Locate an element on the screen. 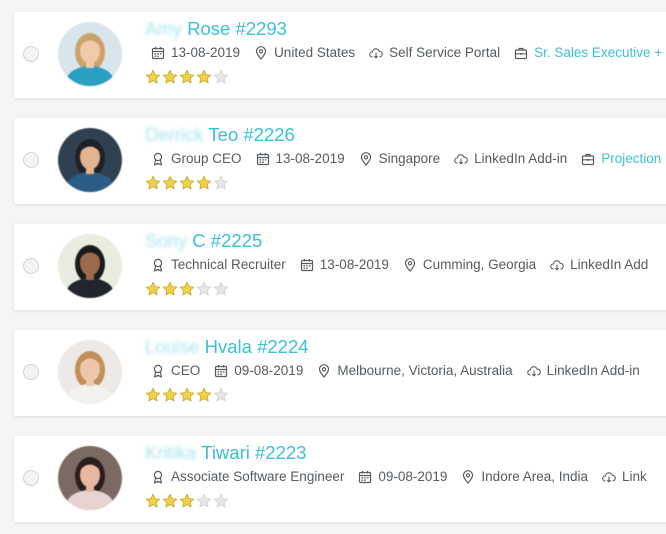  meta-text: Link is located at coordinates (634, 476).